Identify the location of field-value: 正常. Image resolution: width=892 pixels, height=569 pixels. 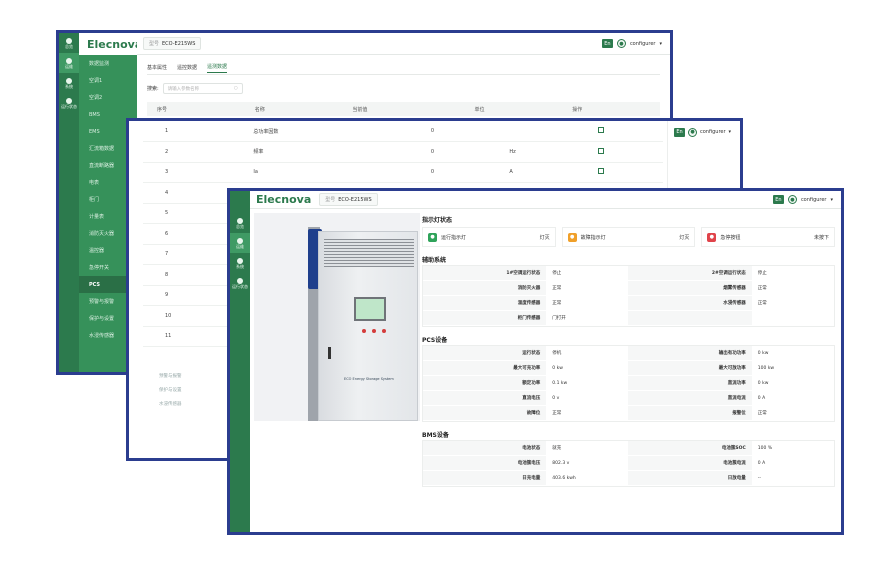
(587, 288).